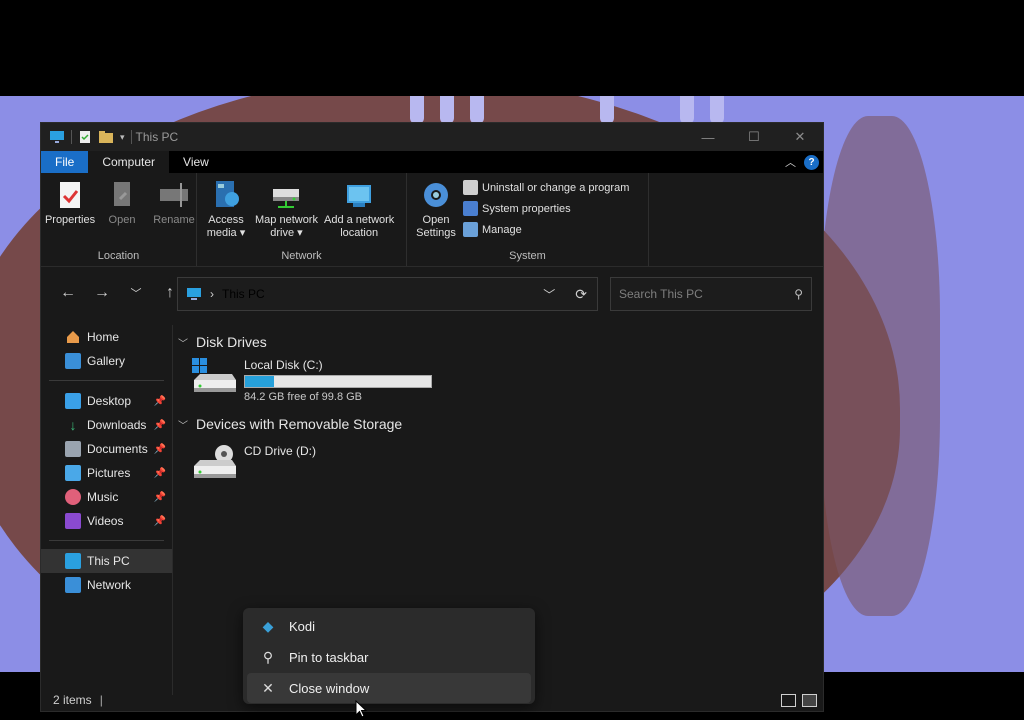  What do you see at coordinates (811, 162) in the screenshot?
I see `help-icon: ?` at bounding box center [811, 162].